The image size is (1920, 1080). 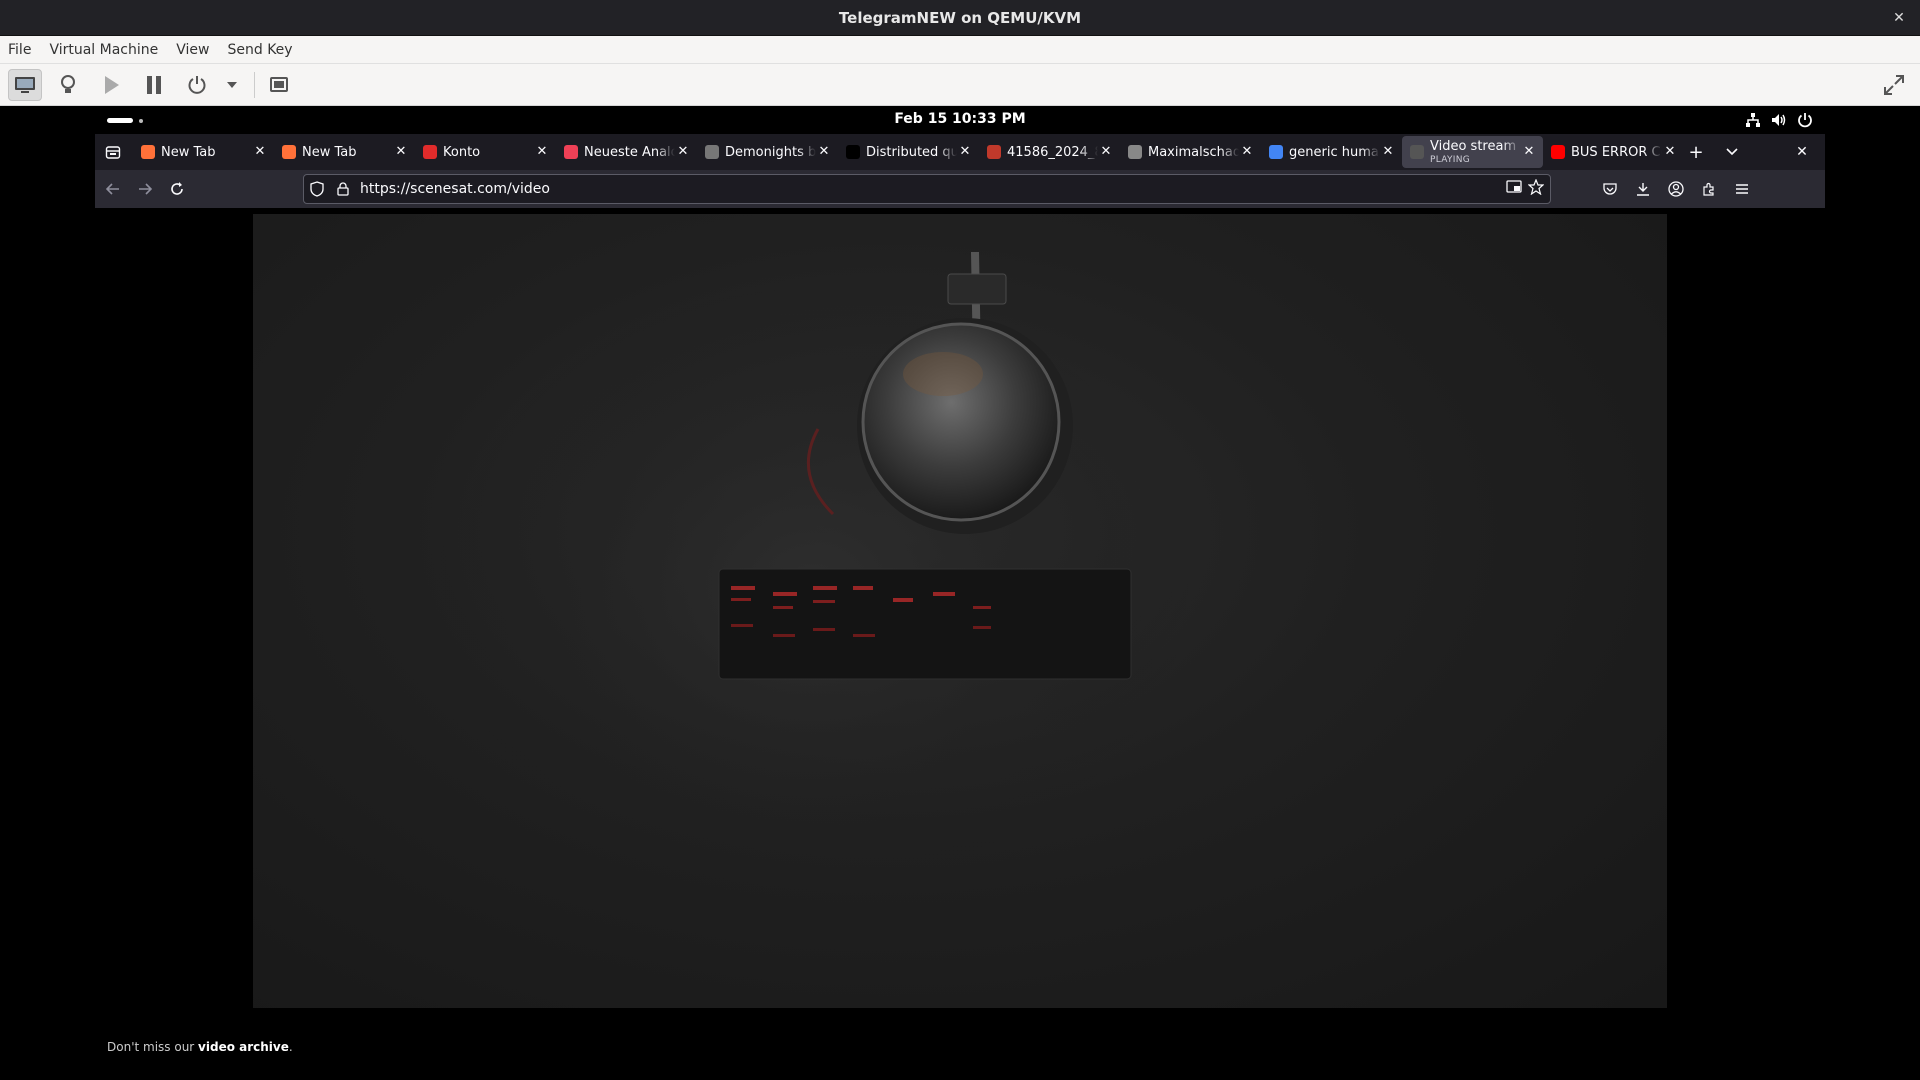 I want to click on account-button, so click(x=1676, y=189).